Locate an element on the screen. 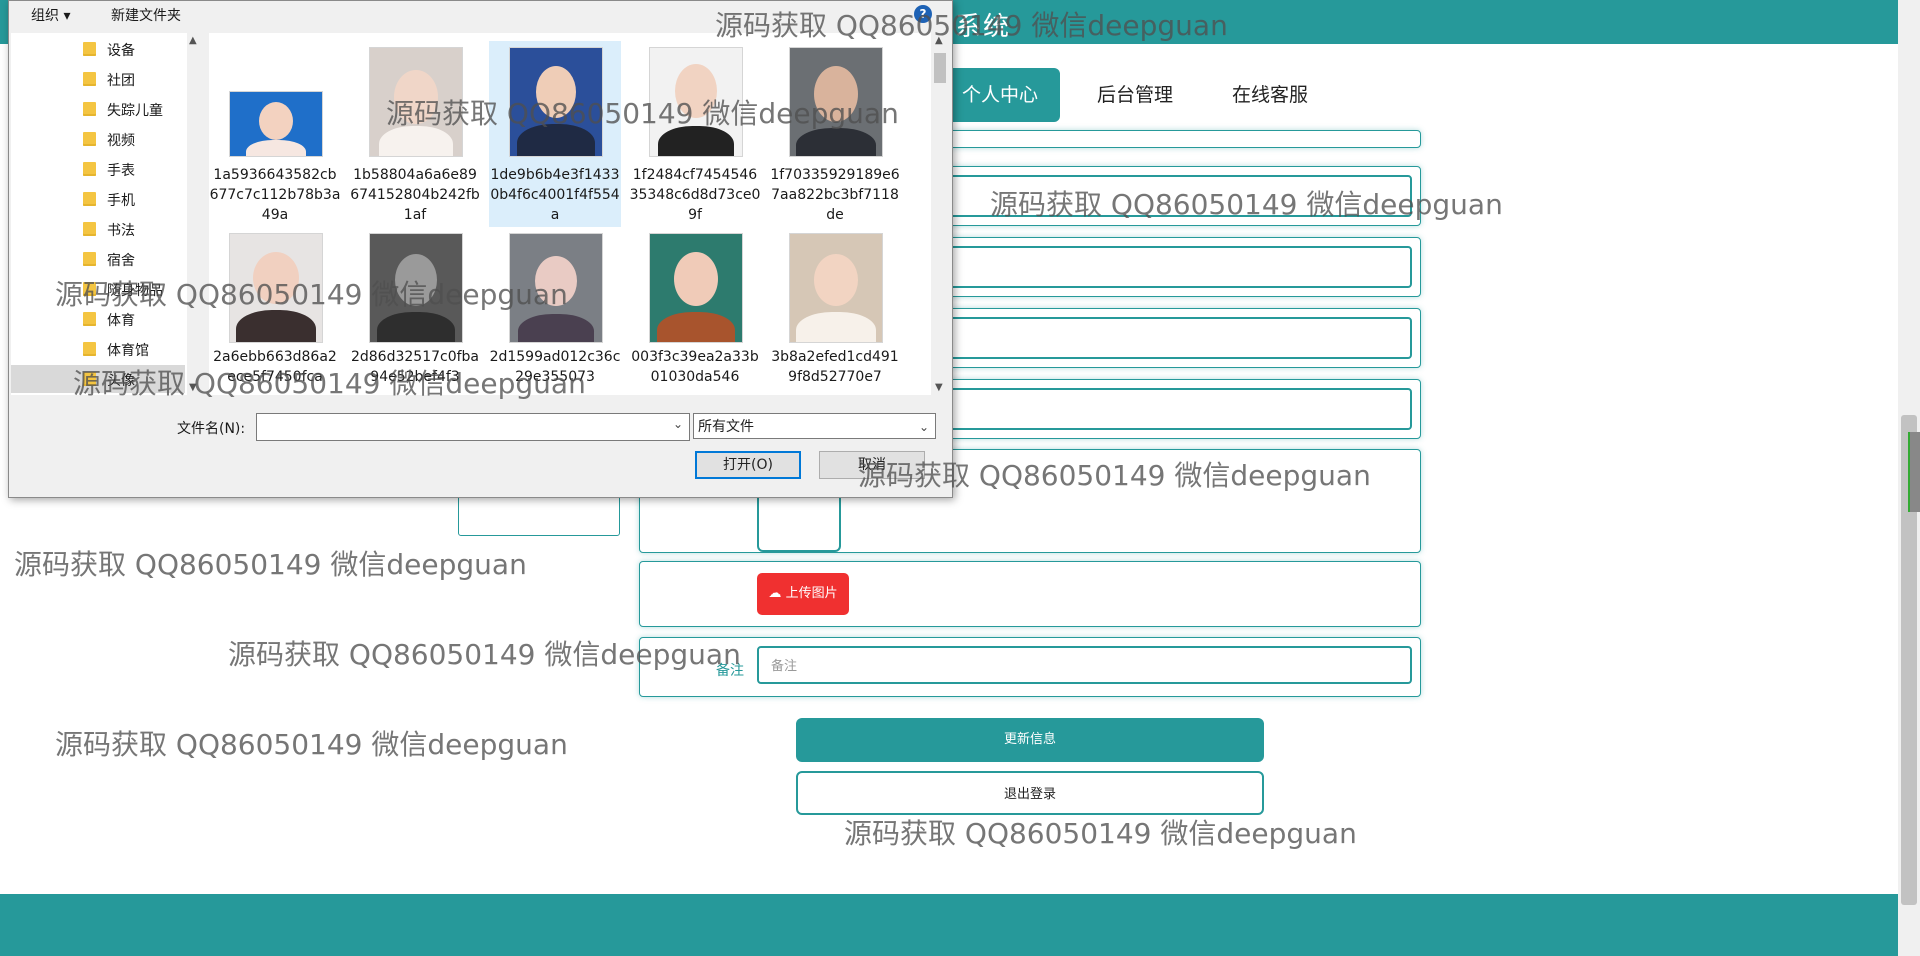 The width and height of the screenshot is (1920, 956). scroll-handle-icon is located at coordinates (1914, 472).